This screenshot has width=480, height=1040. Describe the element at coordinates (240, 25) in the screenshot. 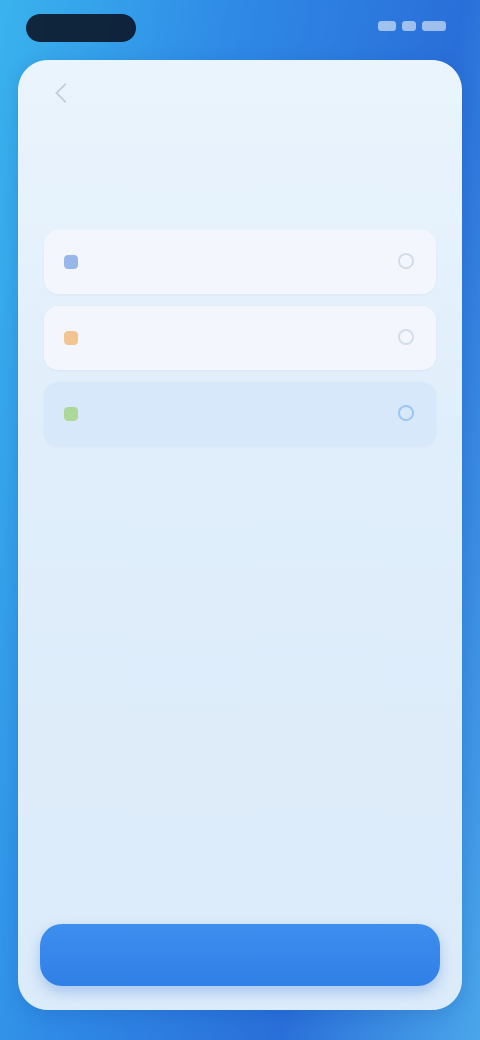

I see `status-bar` at that location.